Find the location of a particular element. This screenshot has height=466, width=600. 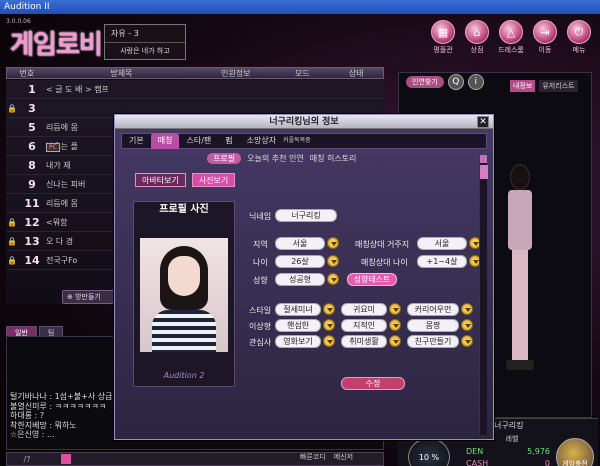

pc-badge: PC is located at coordinates (53, 147).